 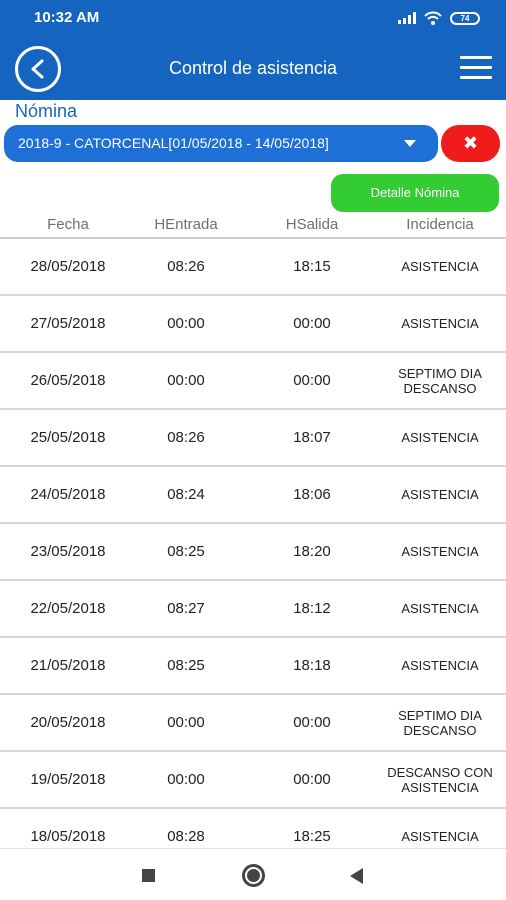 What do you see at coordinates (68, 608) in the screenshot?
I see `cell-fecha: 22/05/2018` at bounding box center [68, 608].